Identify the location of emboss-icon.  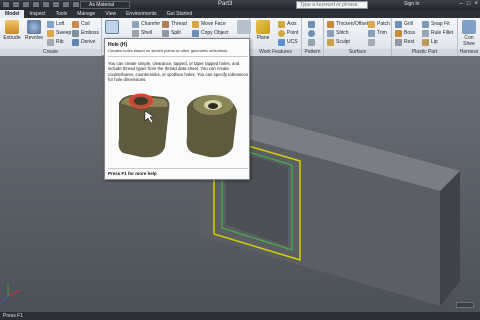
(75, 33).